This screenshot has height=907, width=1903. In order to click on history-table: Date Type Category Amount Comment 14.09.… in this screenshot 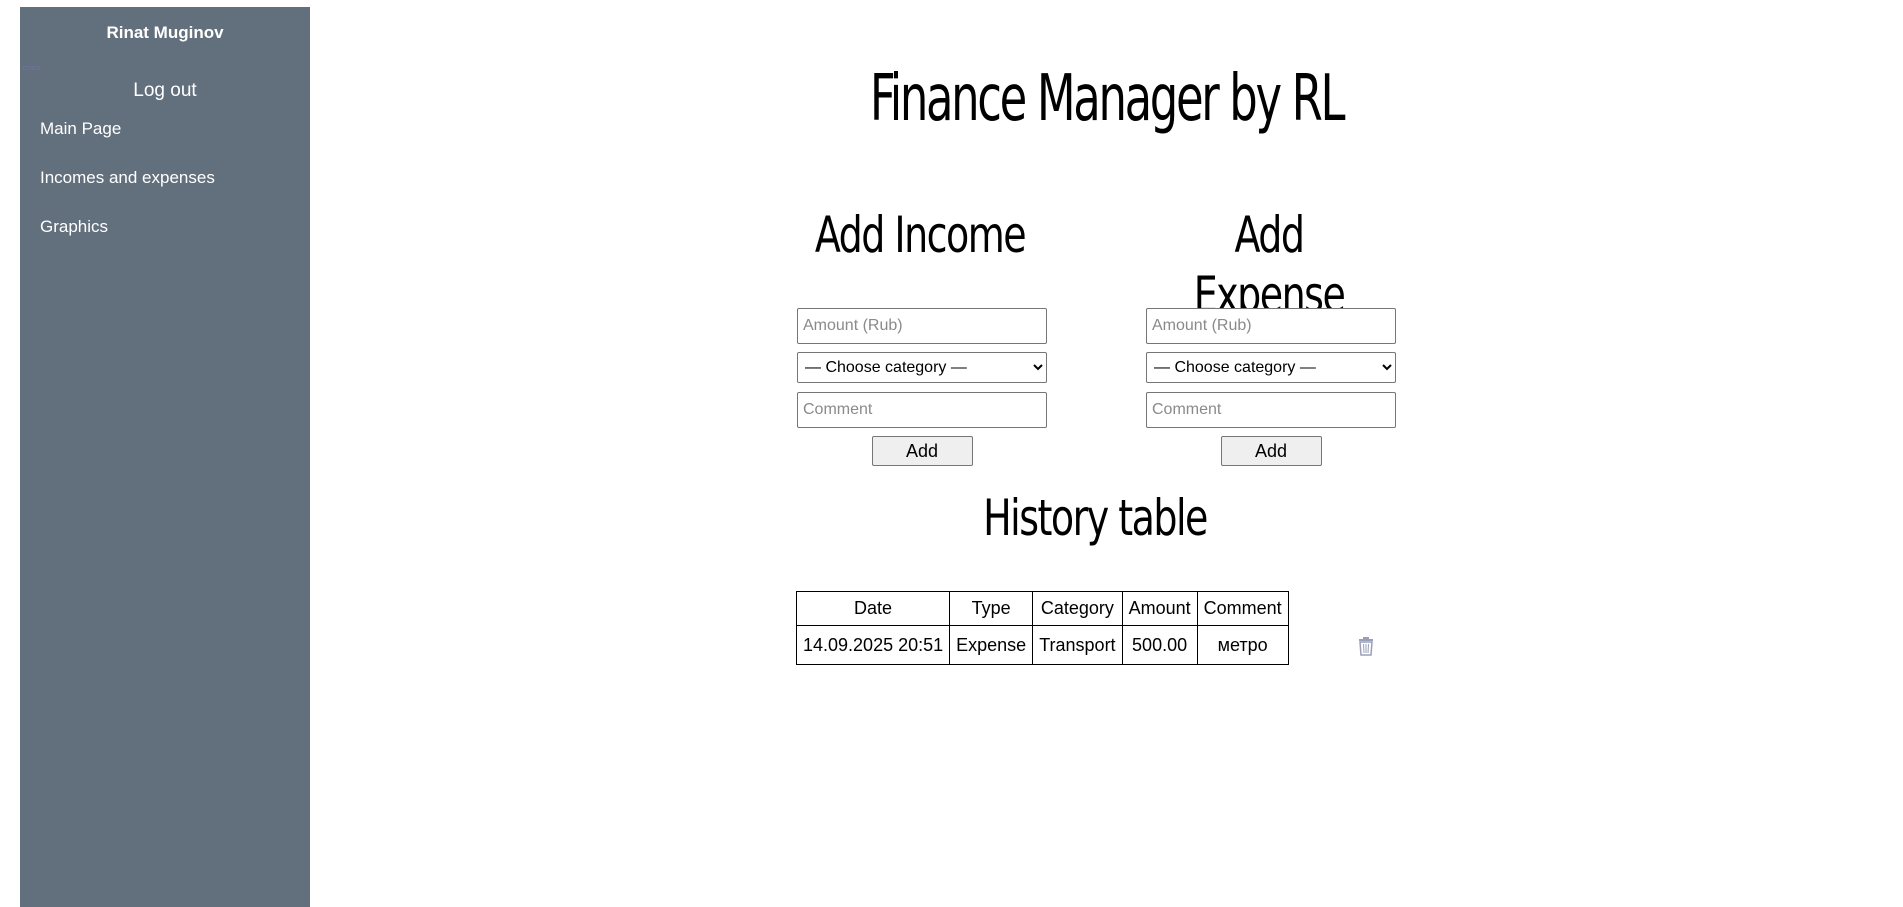, I will do `click(1042, 628)`.